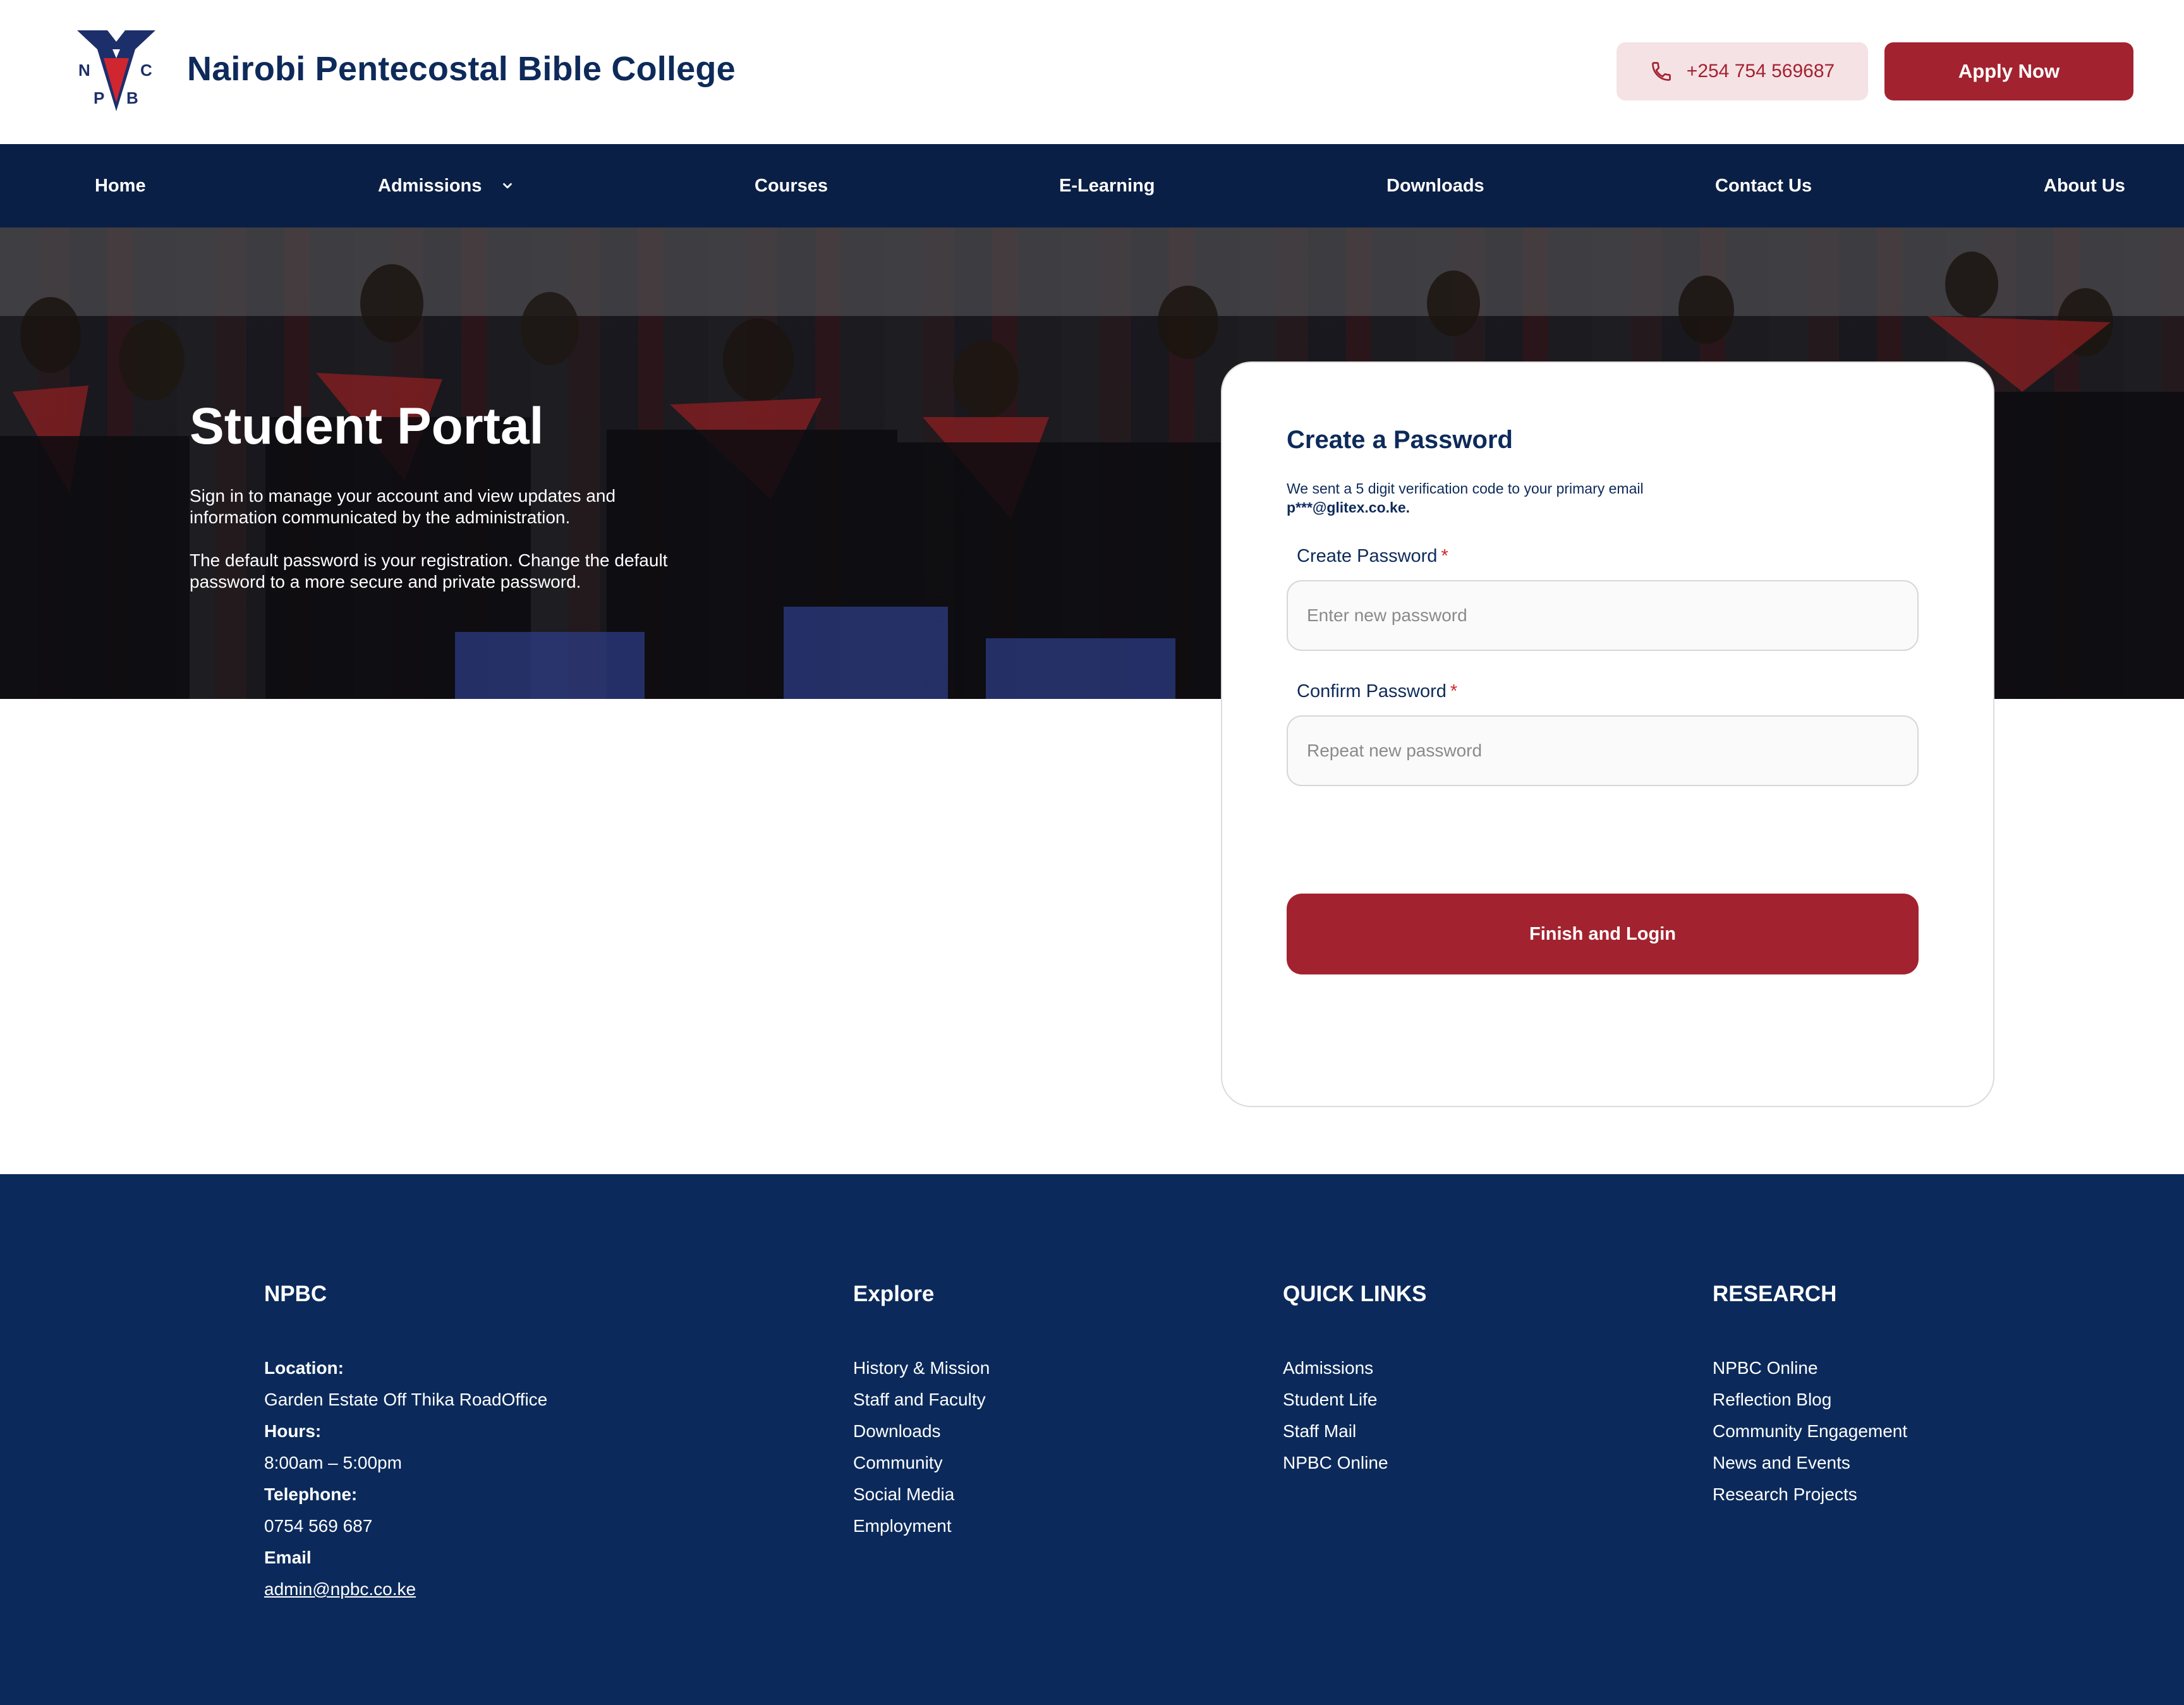  Describe the element at coordinates (367, 426) in the screenshot. I see `hero-title: Student Portal` at that location.